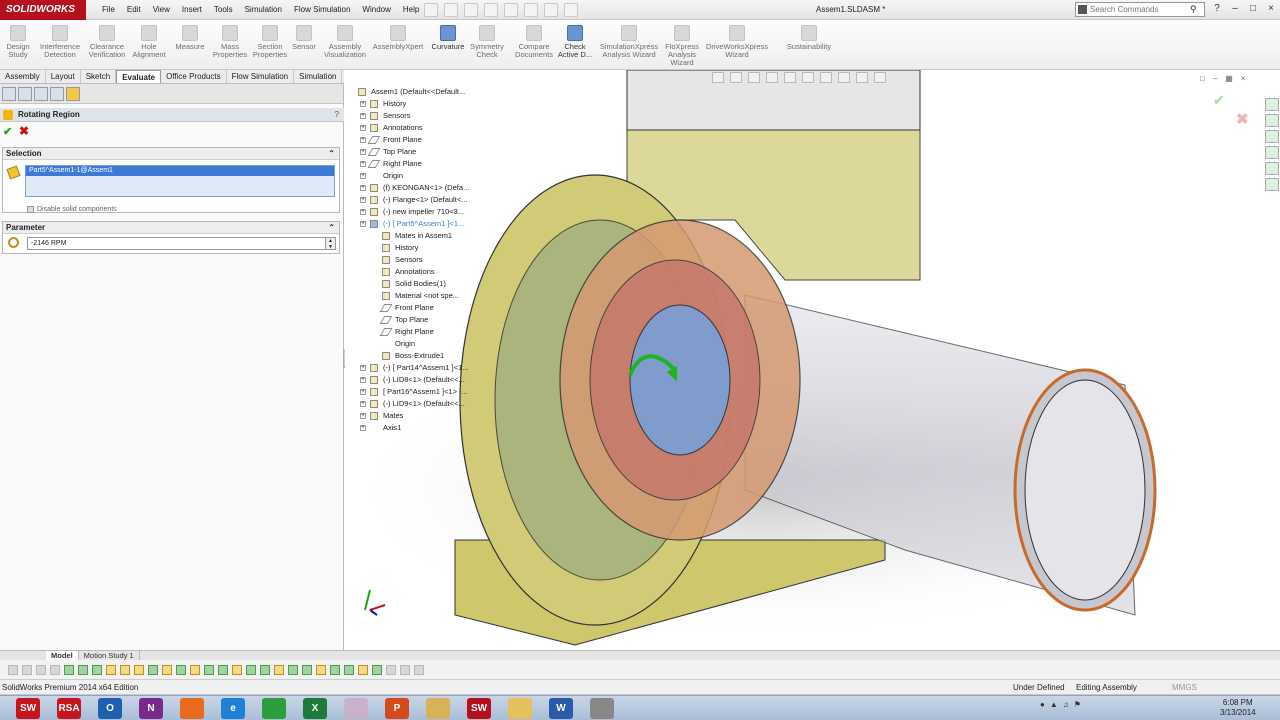 The width and height of the screenshot is (1280, 720). What do you see at coordinates (1219, 100) in the screenshot?
I see `confirmation-ok-icon: ✔` at bounding box center [1219, 100].